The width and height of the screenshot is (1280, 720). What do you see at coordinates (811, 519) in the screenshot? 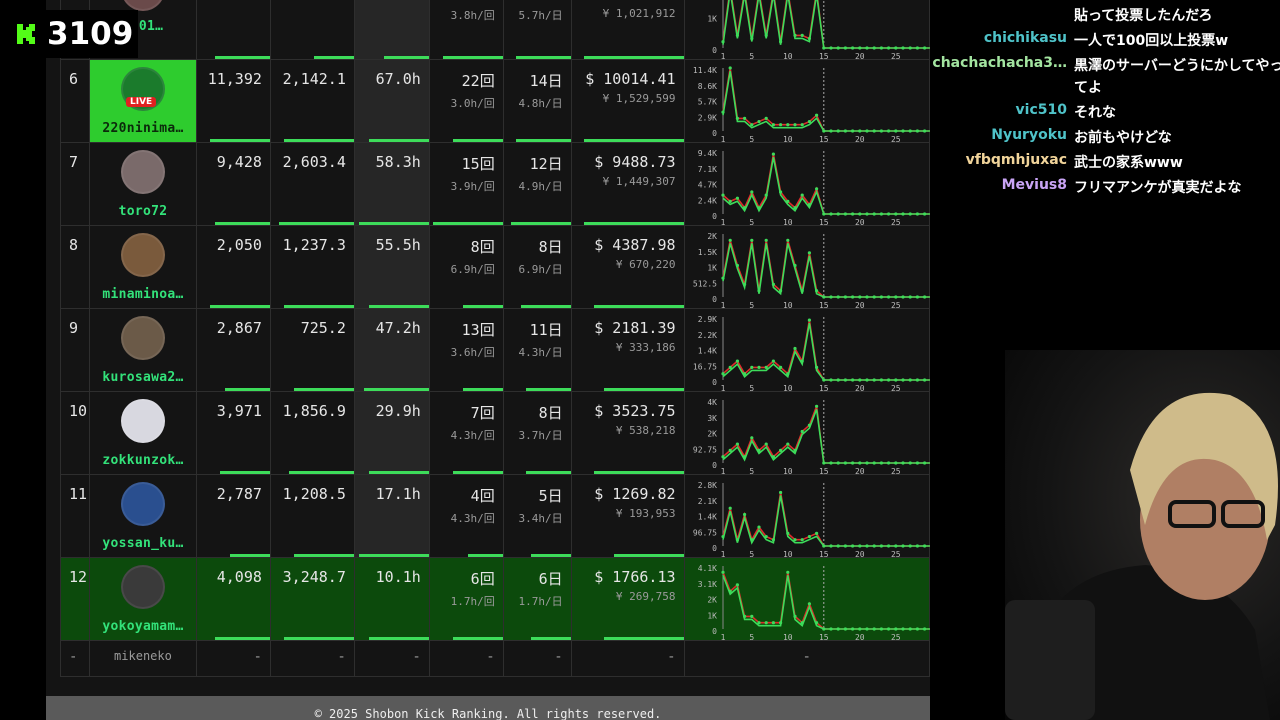
I see `trend-chart-svg: 2.8K2.1K1.4K96.7501 5 10 15 20 25` at bounding box center [811, 519].